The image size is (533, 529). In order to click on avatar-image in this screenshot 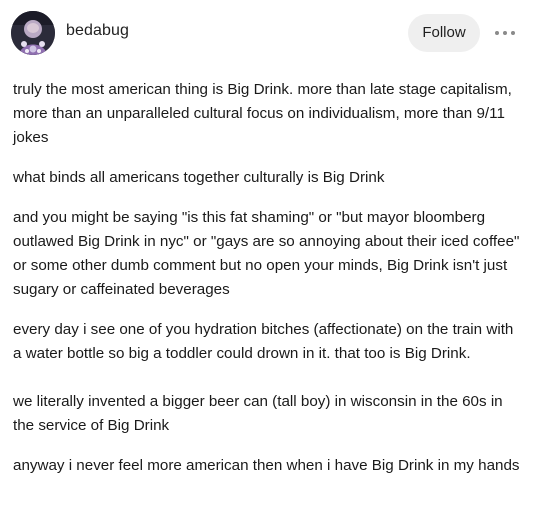, I will do `click(33, 33)`.